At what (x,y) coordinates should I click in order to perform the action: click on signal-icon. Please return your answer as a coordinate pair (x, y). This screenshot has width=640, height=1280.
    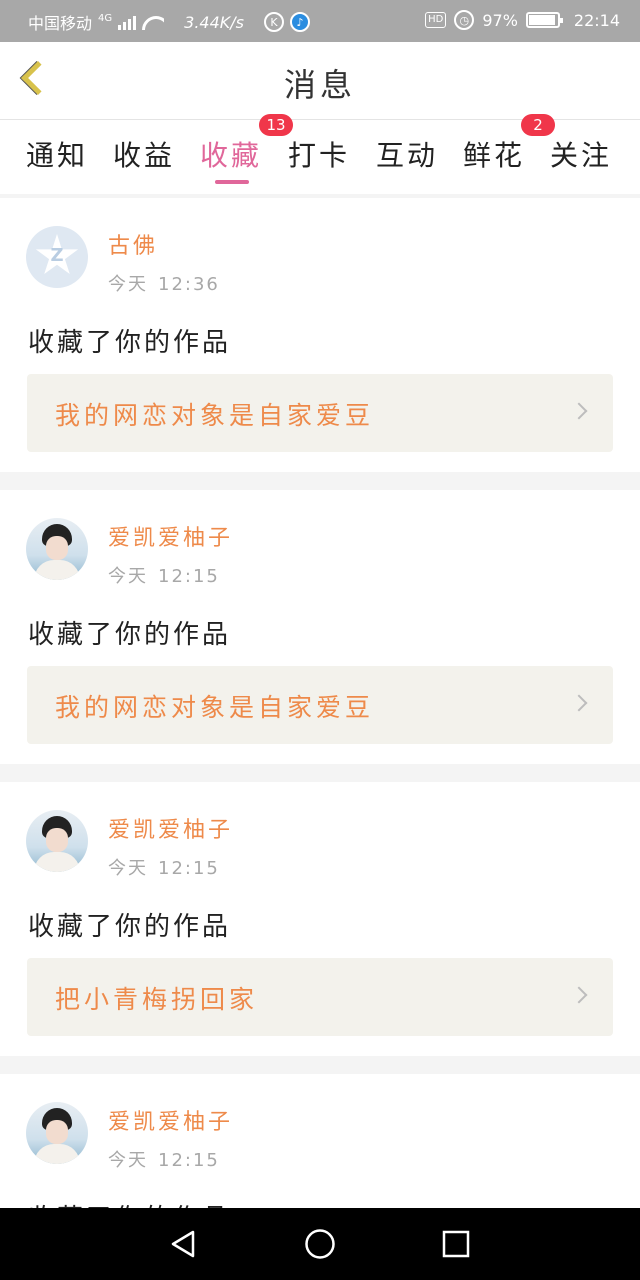
    Looking at the image, I should click on (127, 22).